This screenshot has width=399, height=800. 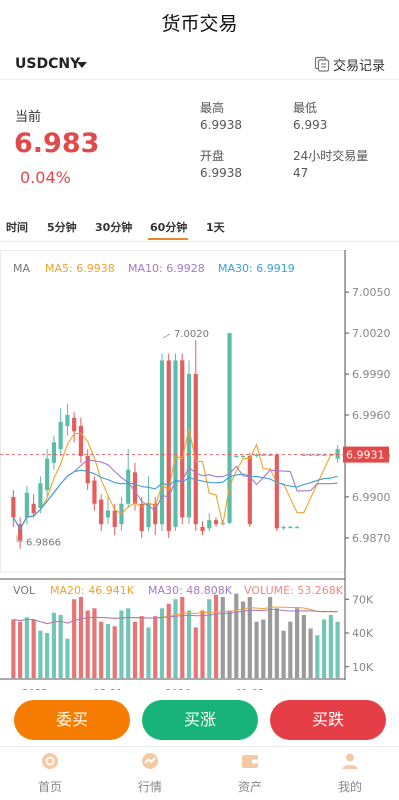 I want to click on vol-ma20-legend: MA20: 46.941K, so click(x=92, y=590).